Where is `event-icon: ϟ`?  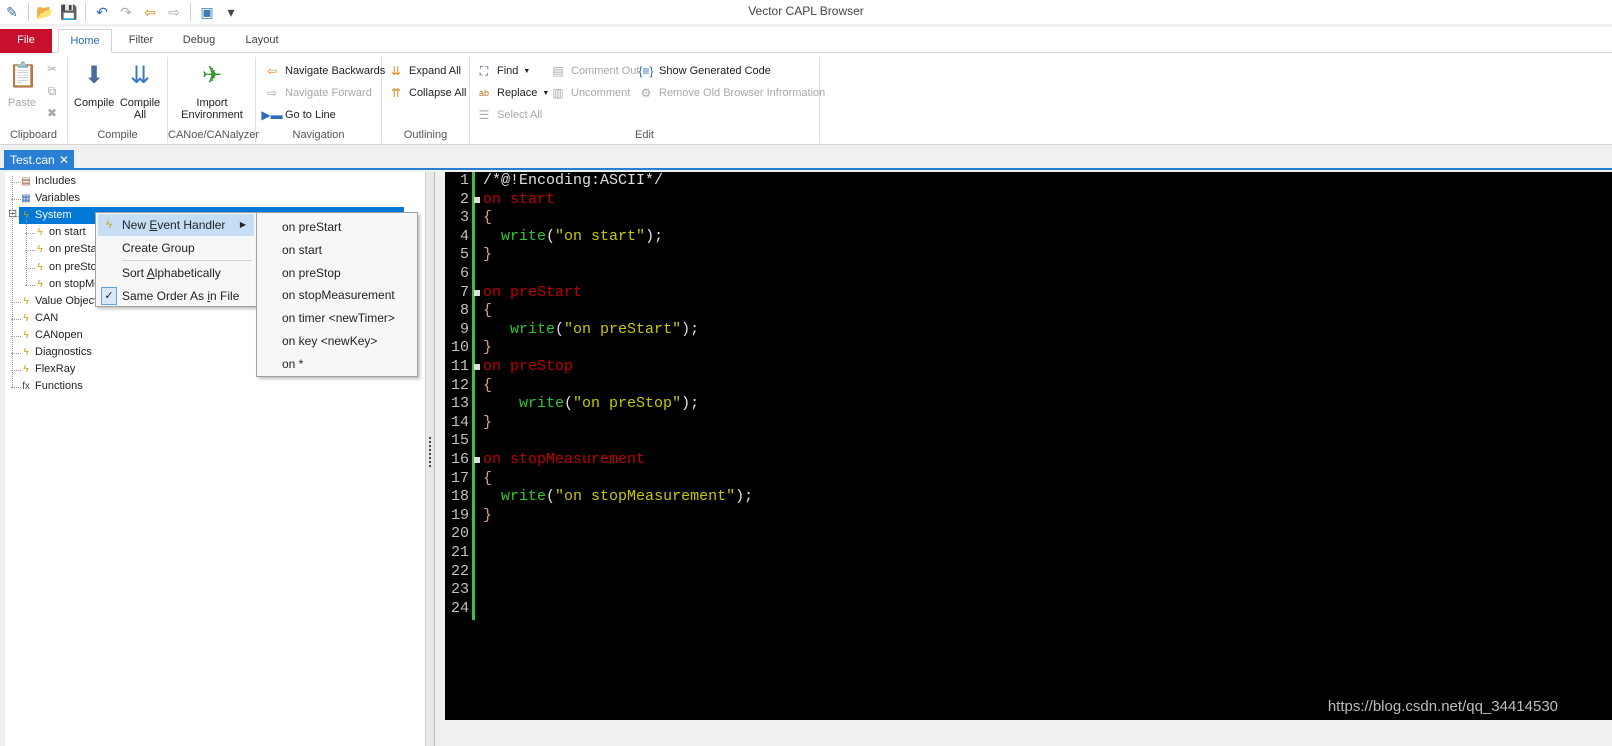 event-icon: ϟ is located at coordinates (40, 284).